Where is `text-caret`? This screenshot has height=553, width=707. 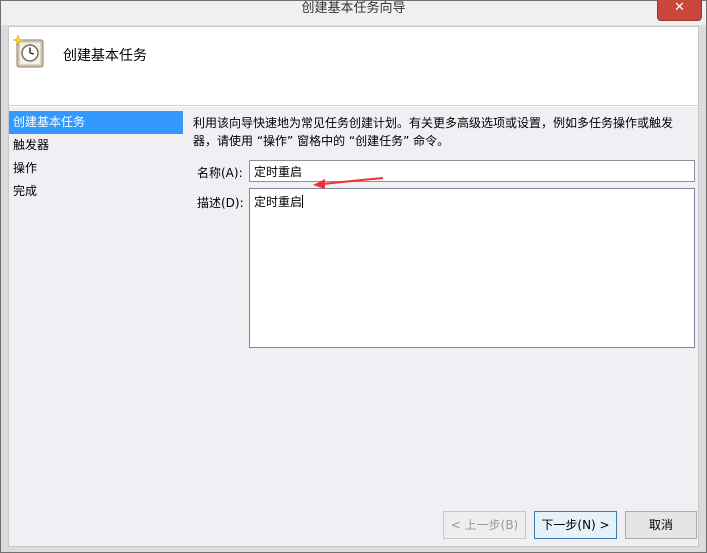
text-caret is located at coordinates (303, 201).